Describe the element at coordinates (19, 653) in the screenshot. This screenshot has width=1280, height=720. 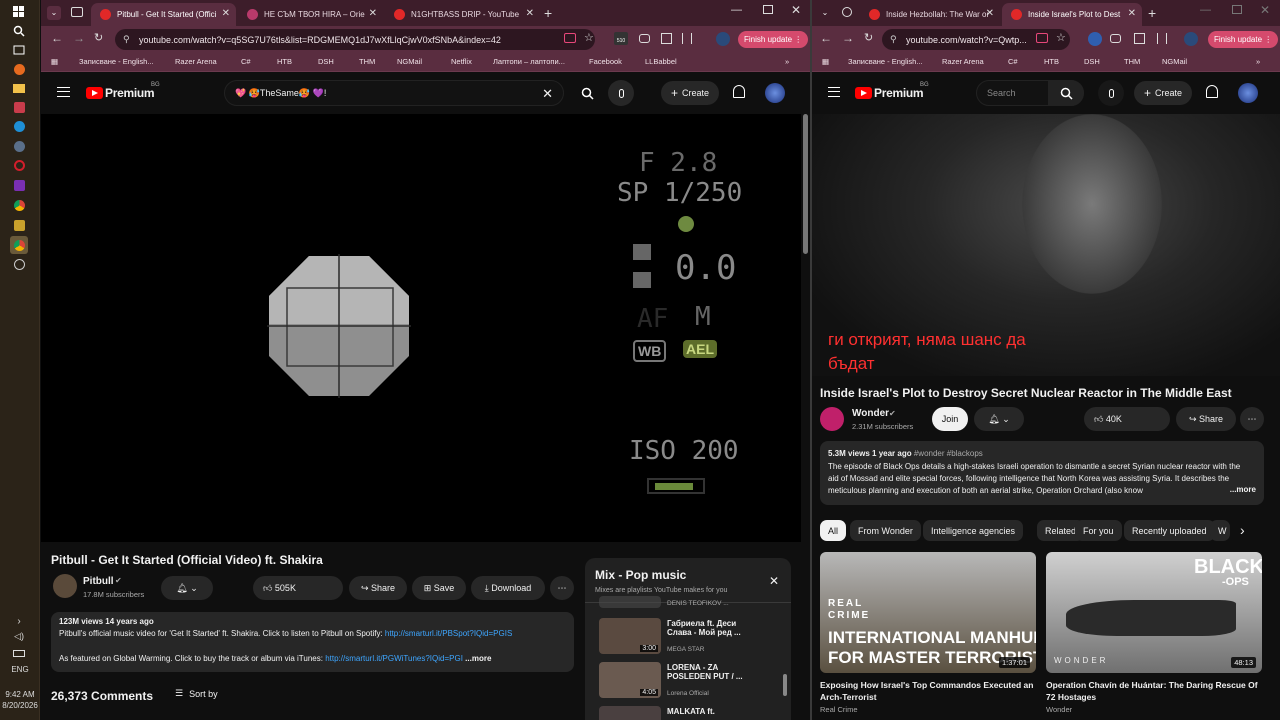
I see `keyboard-icon` at that location.